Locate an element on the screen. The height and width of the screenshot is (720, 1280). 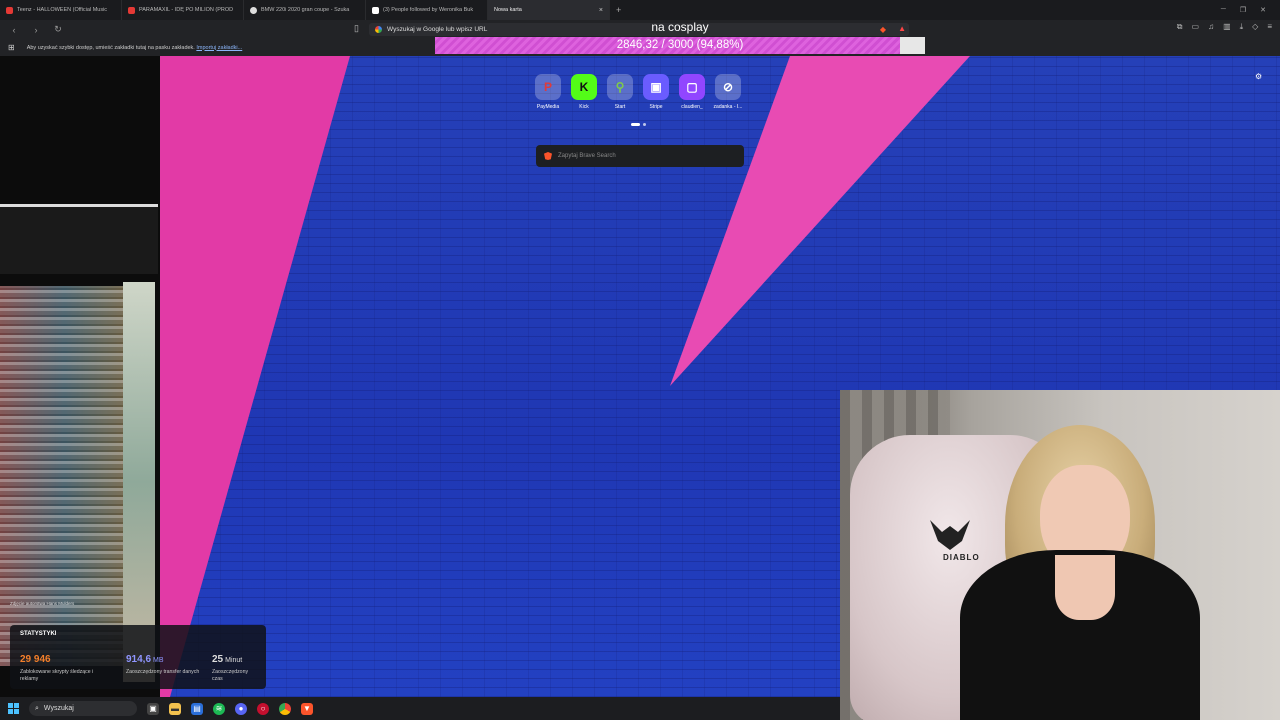
taskbar-search-label: Wyszukaj is located at coordinates (58, 708).